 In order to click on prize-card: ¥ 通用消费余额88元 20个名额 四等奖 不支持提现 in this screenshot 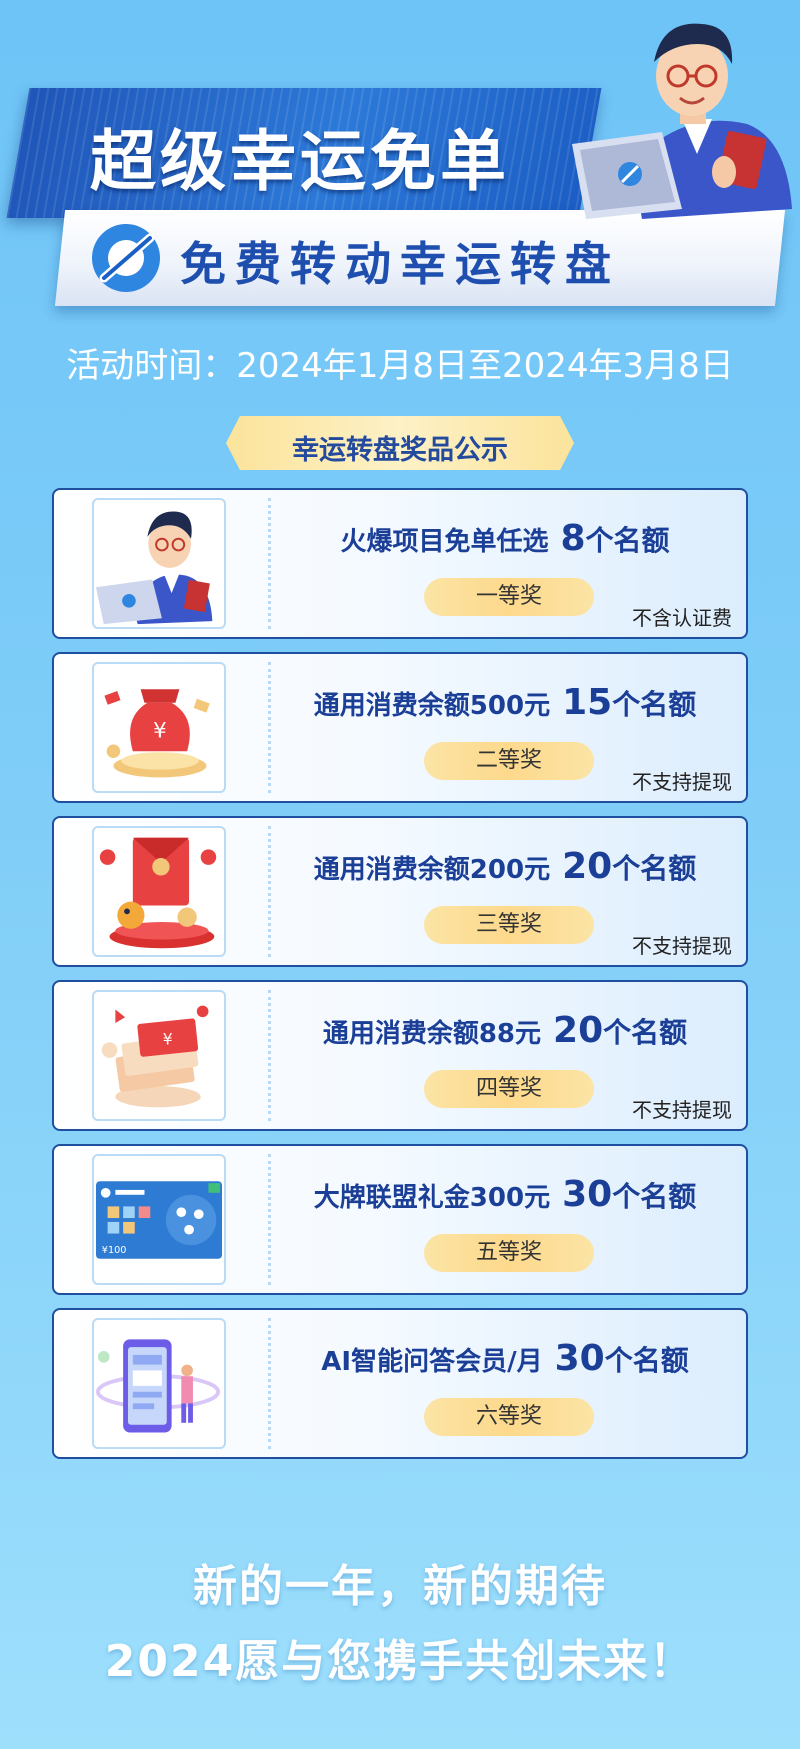, I will do `click(400, 1055)`.